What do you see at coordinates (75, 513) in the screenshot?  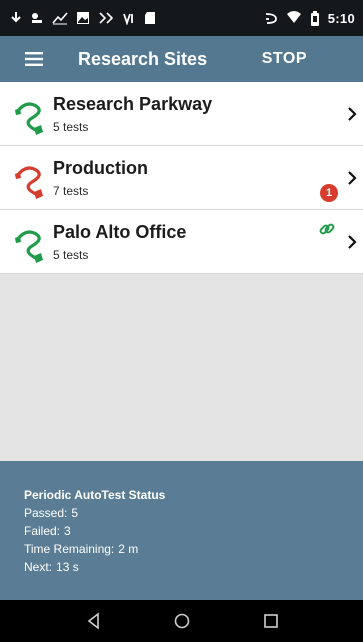 I see `passed-value: 5` at bounding box center [75, 513].